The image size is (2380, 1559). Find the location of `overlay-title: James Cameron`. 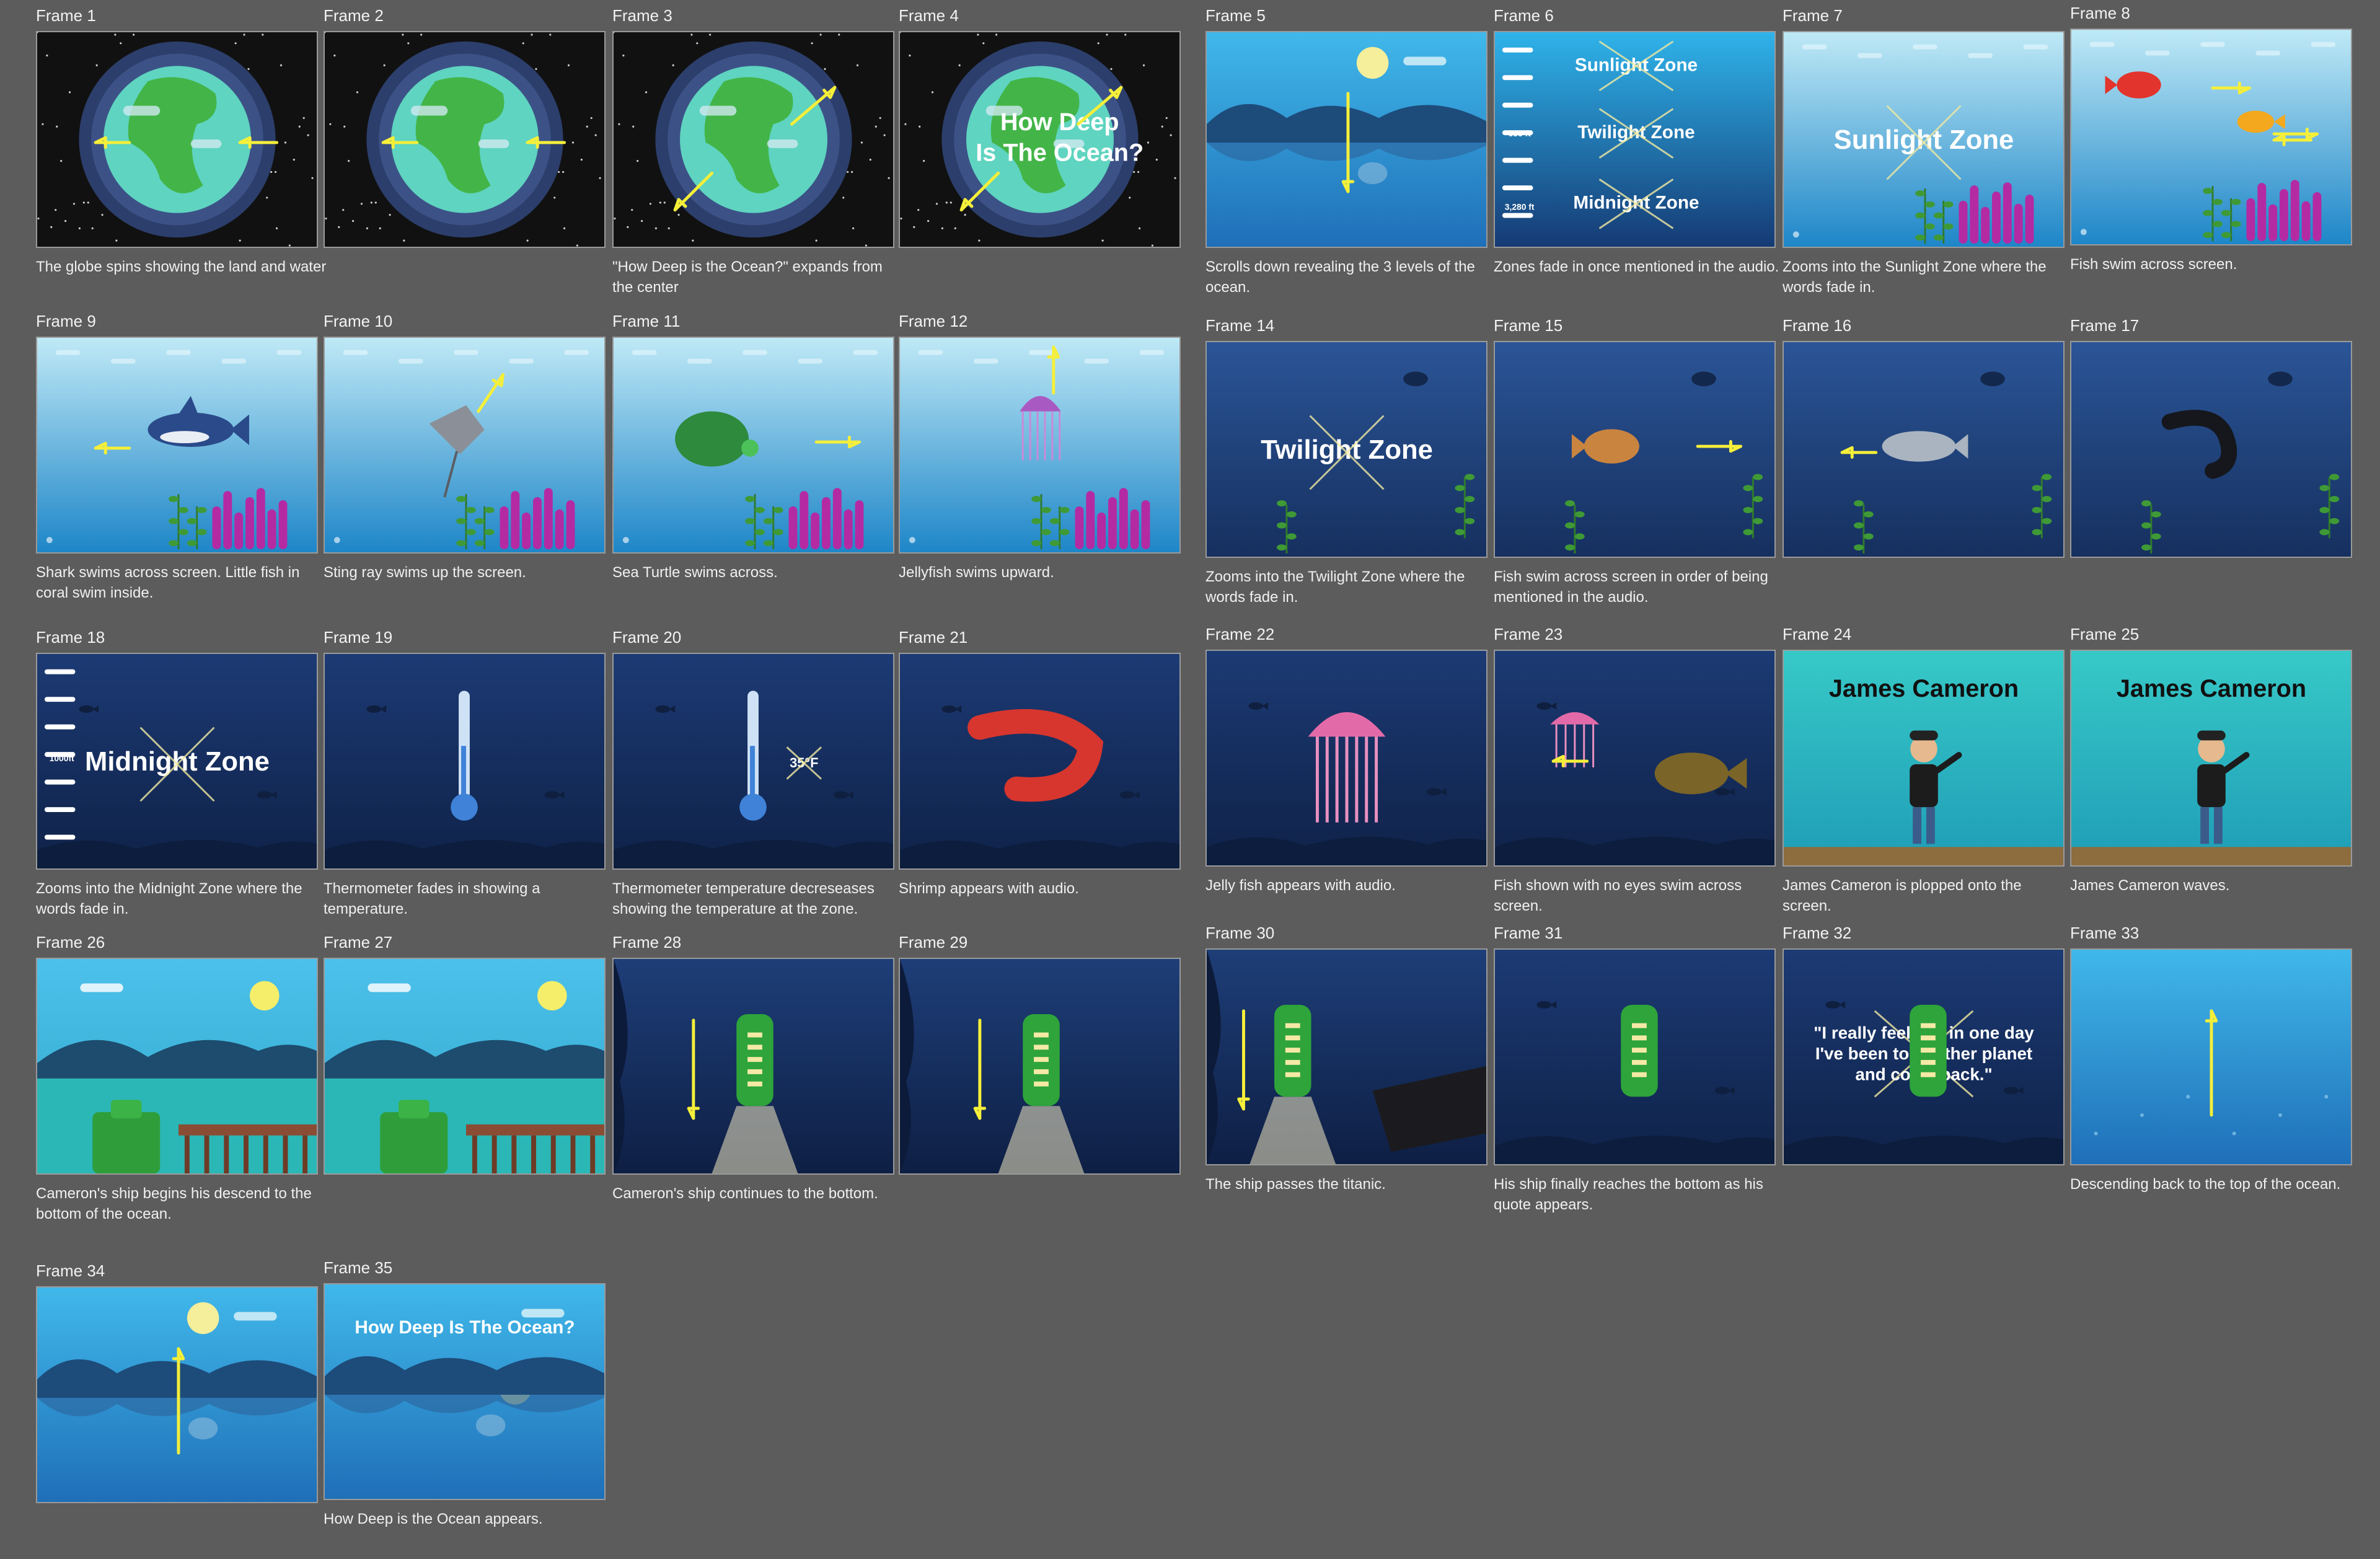

overlay-title: James Cameron is located at coordinates (2211, 688).